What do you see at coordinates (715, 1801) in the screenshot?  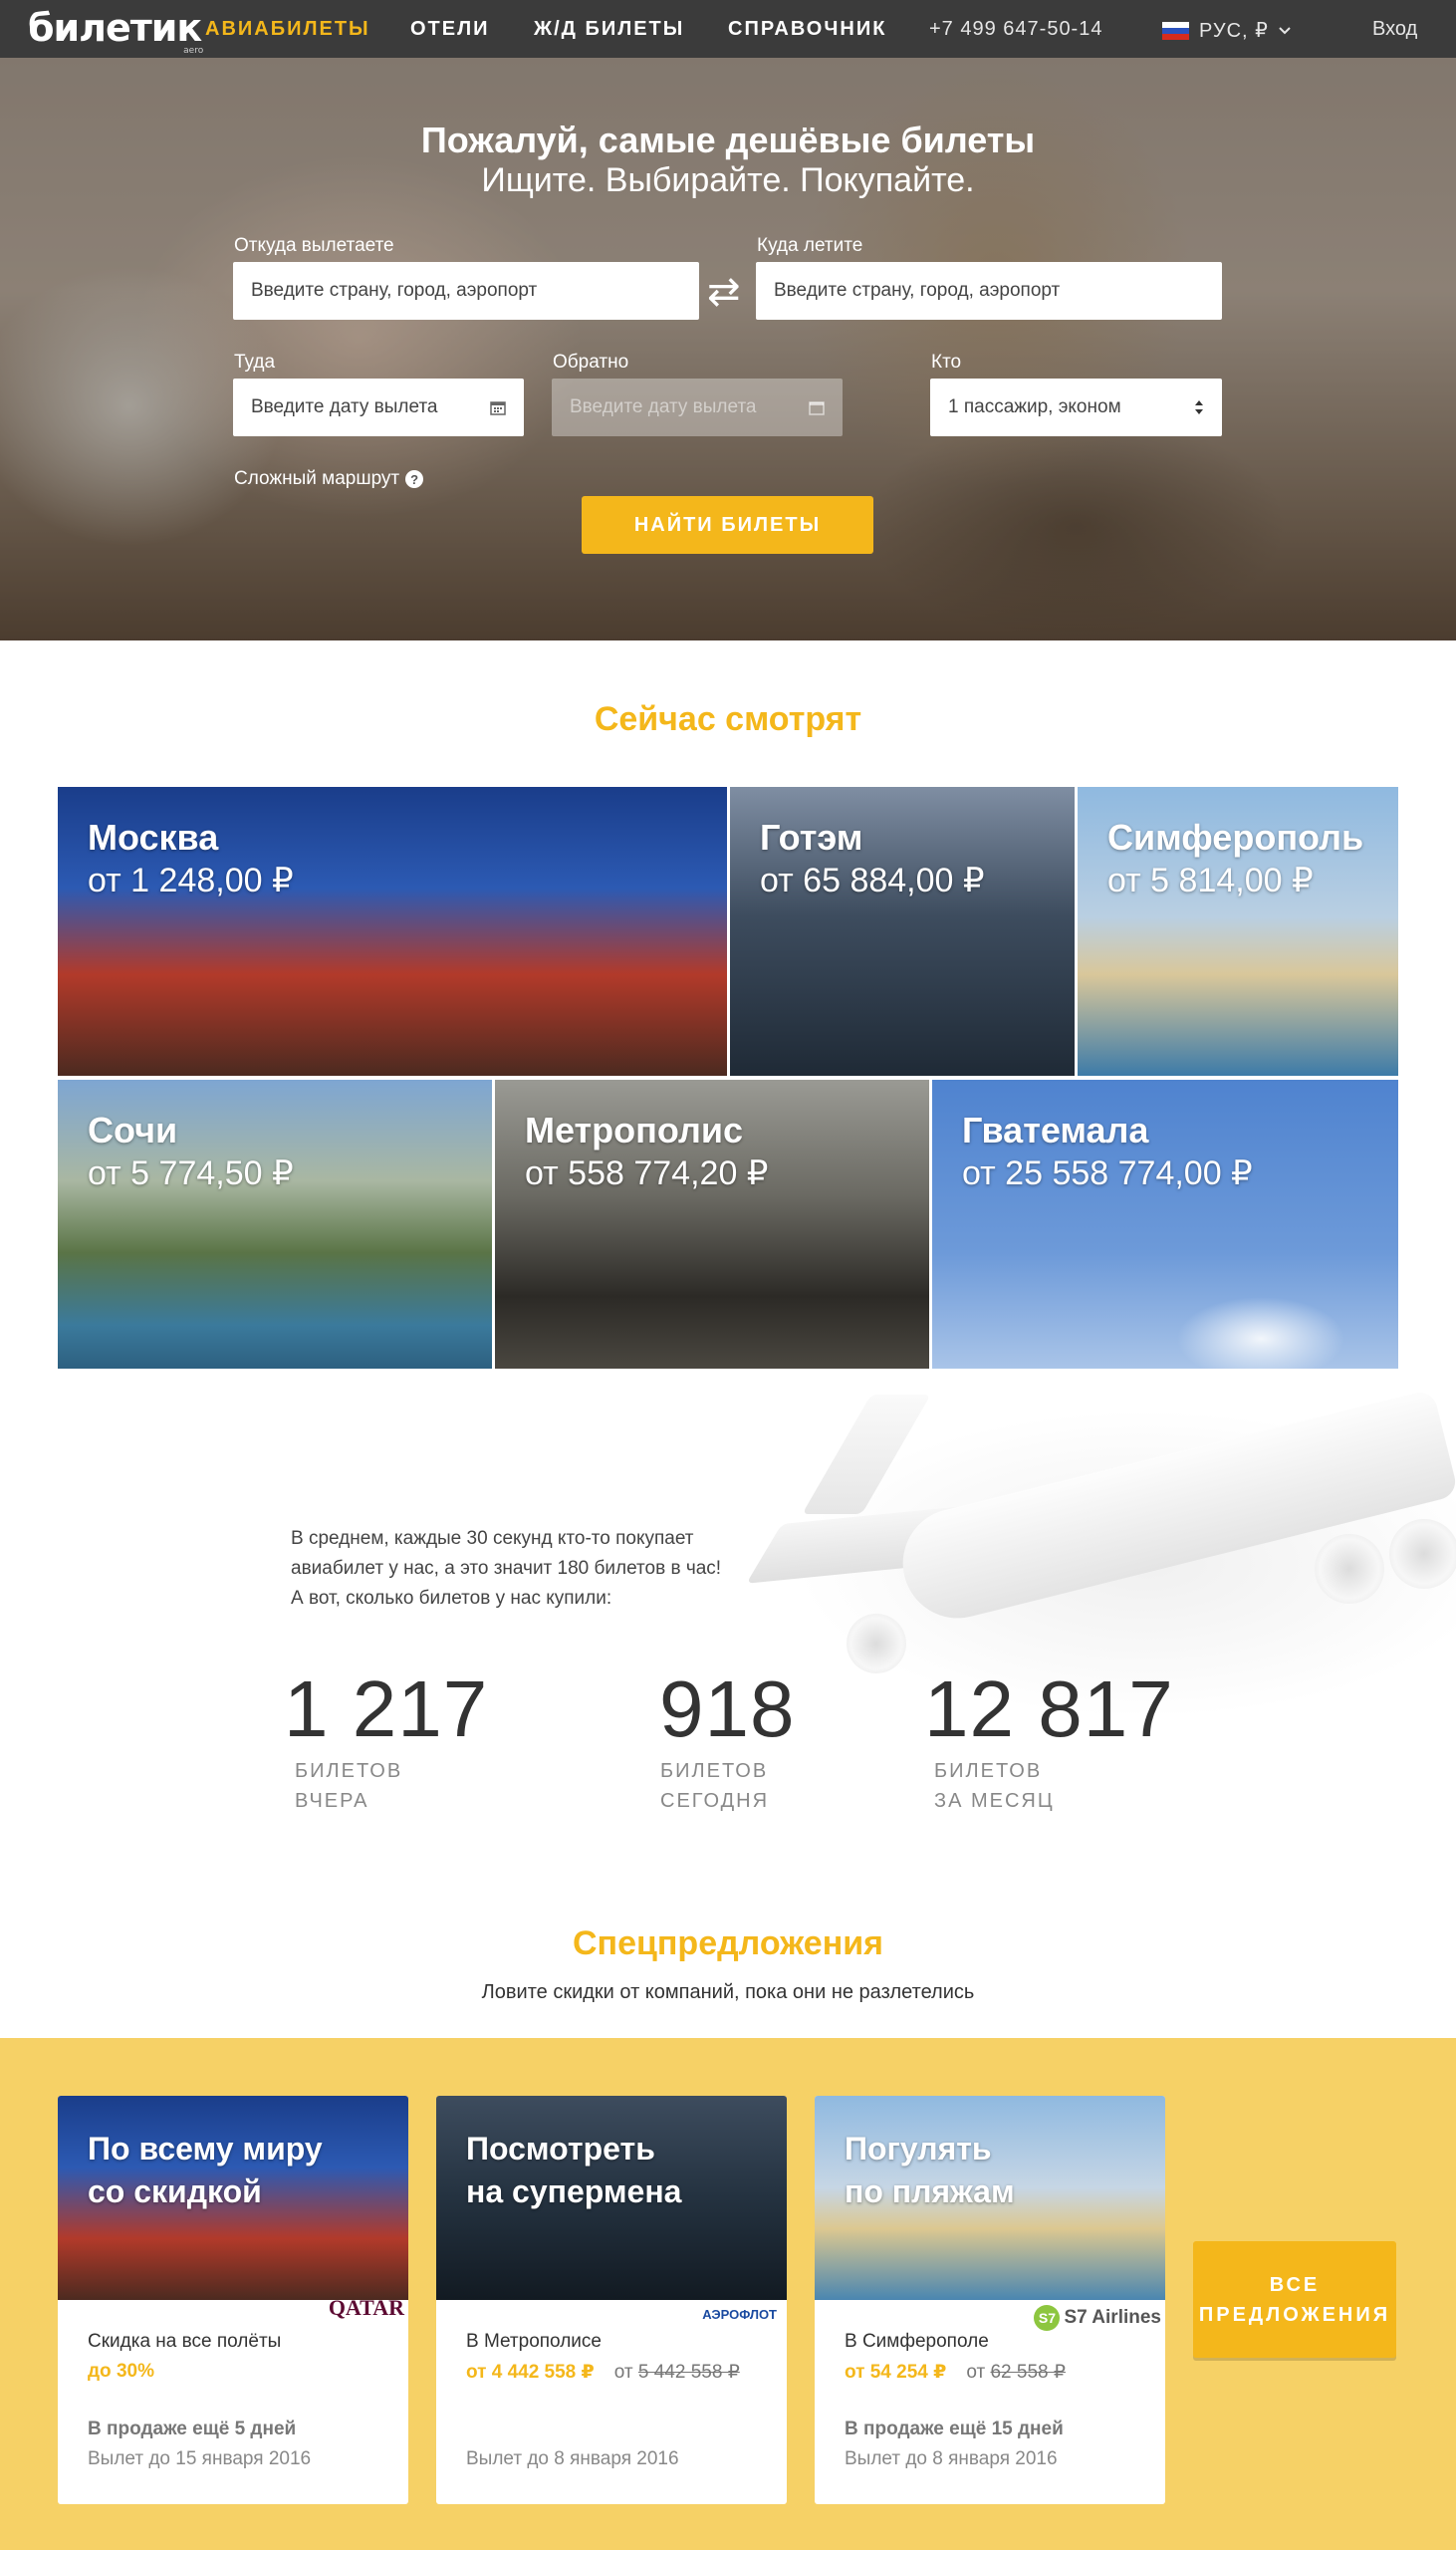 I see `stat-period: СЕГОДНЯ` at bounding box center [715, 1801].